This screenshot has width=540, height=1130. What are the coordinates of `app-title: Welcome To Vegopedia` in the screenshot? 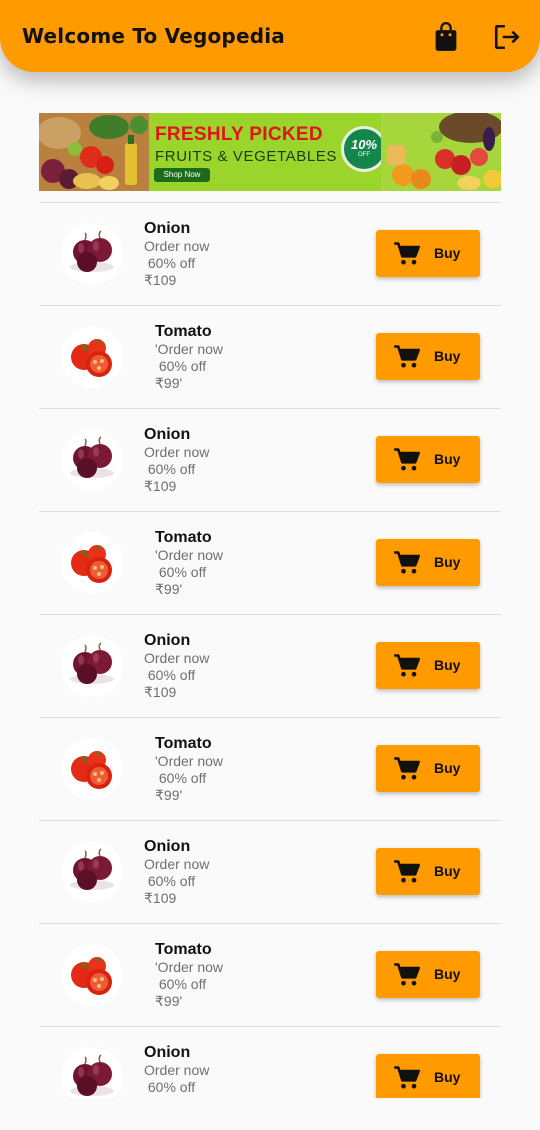 It's located at (153, 36).